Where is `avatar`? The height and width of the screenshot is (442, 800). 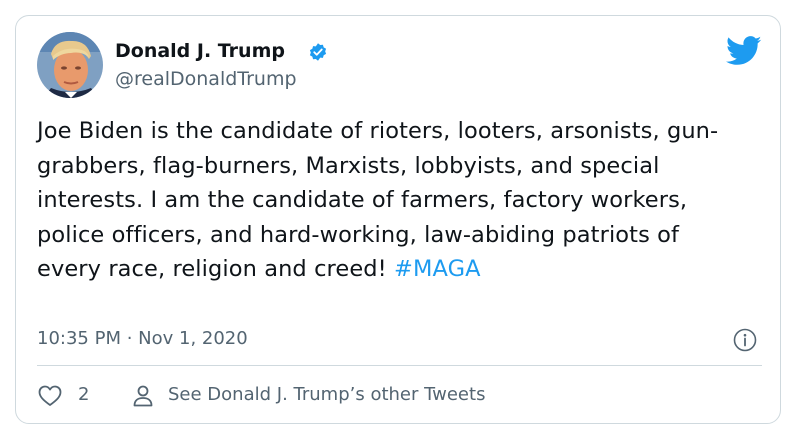 avatar is located at coordinates (70, 65).